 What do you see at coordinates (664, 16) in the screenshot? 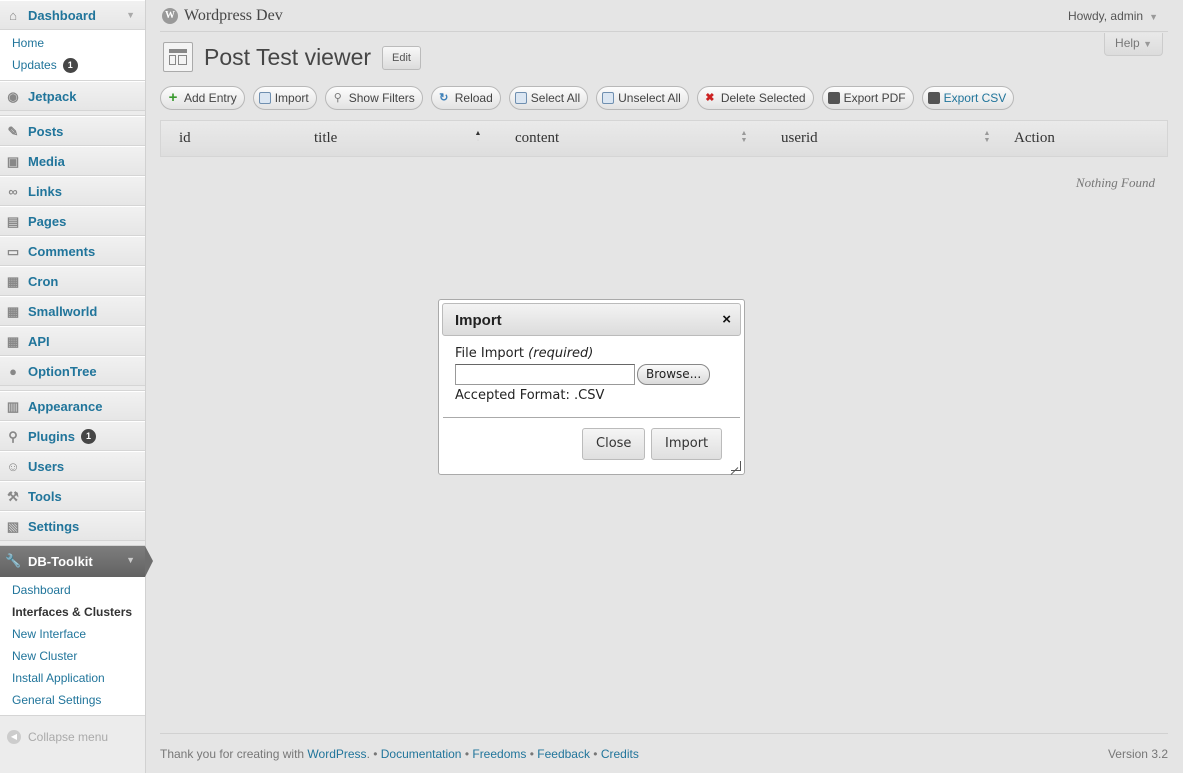
I see `admin-header: W Wordpress Dev Howdy, admin ▼` at bounding box center [664, 16].